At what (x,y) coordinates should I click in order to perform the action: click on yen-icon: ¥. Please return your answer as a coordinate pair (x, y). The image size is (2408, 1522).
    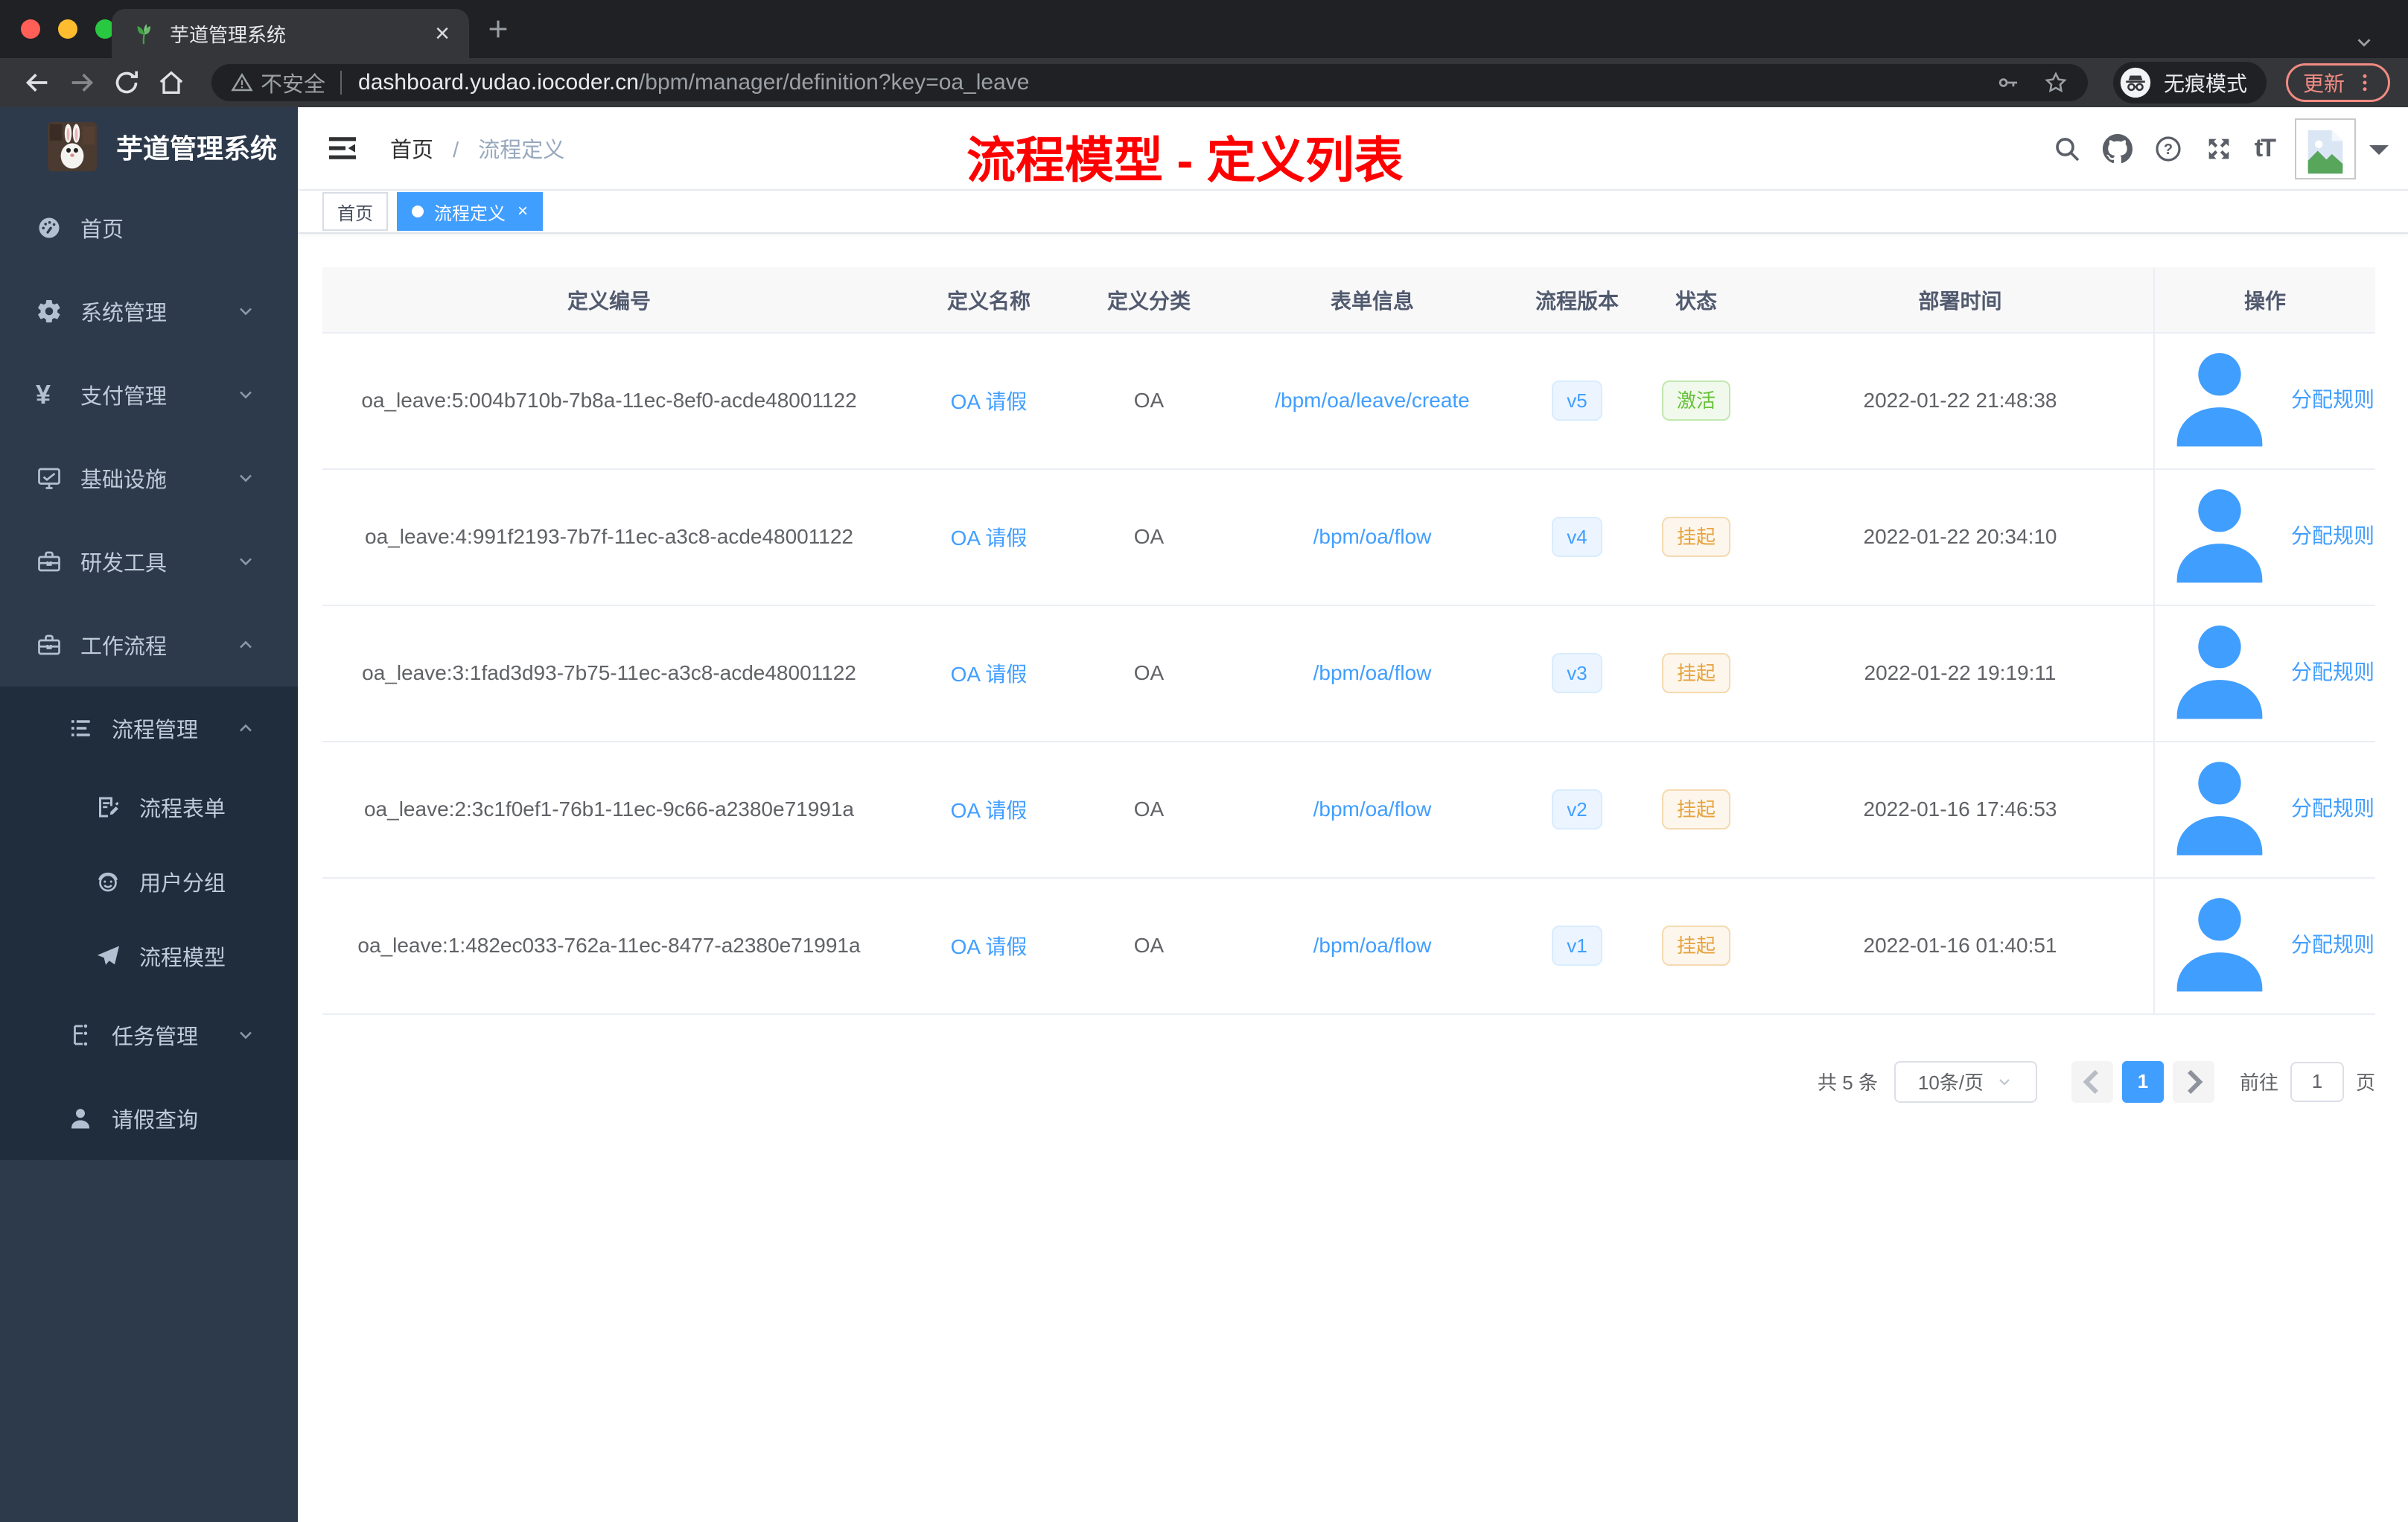
    Looking at the image, I should click on (43, 394).